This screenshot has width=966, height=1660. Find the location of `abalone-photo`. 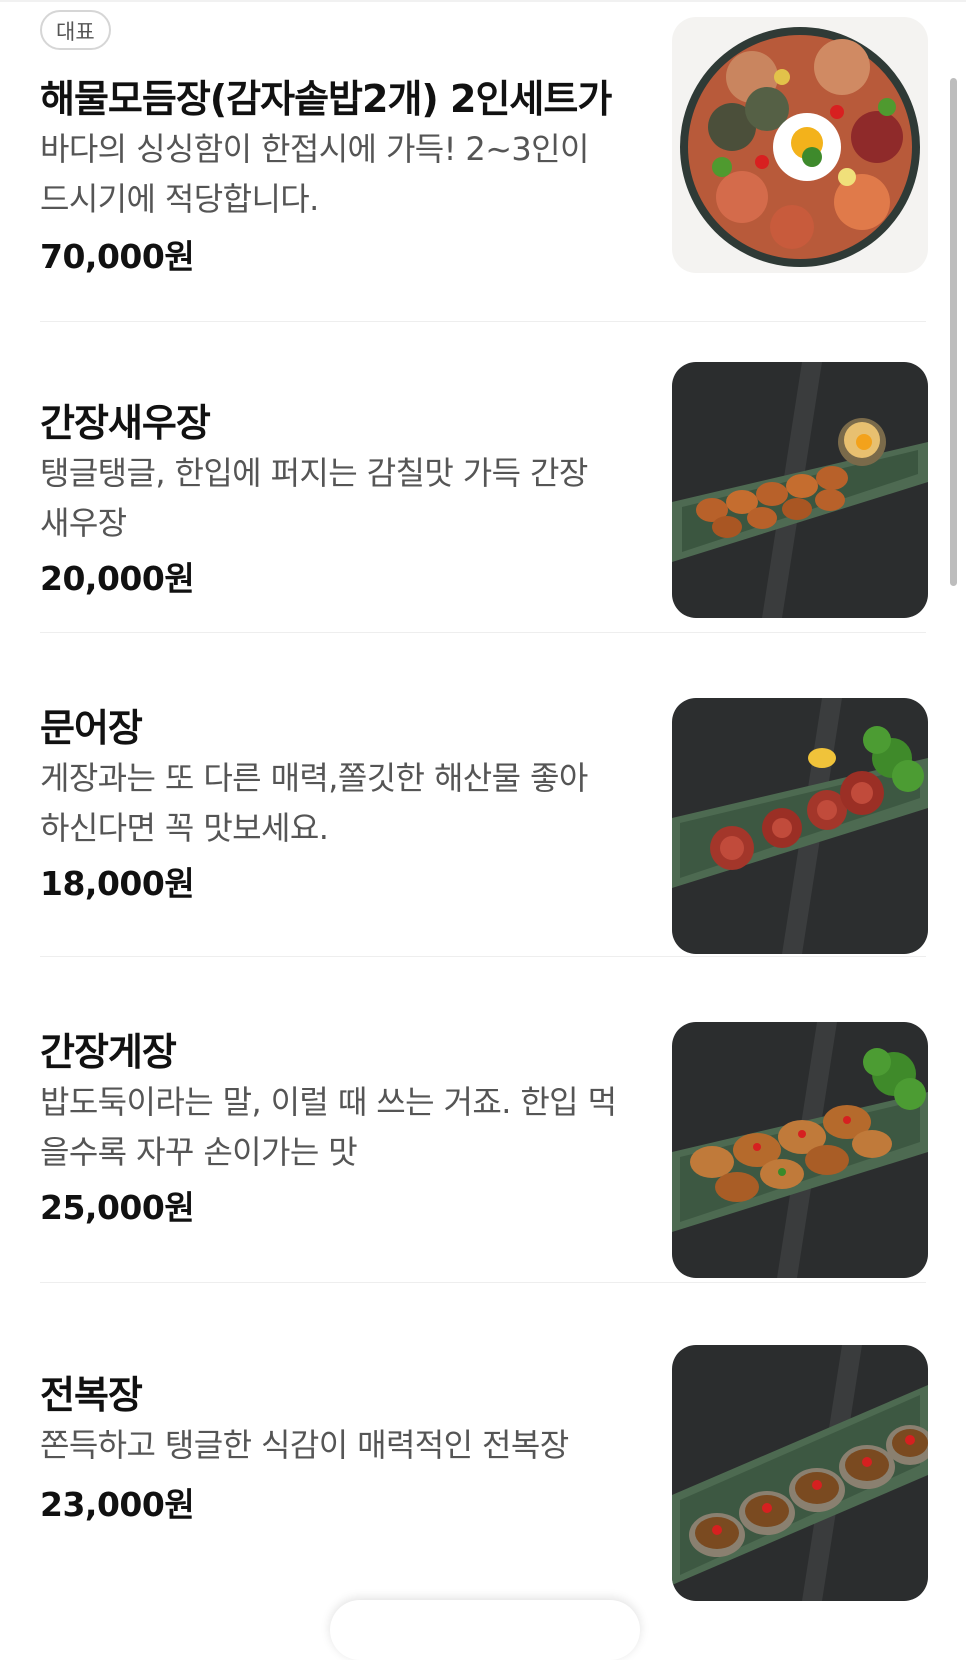

abalone-photo is located at coordinates (800, 1473).